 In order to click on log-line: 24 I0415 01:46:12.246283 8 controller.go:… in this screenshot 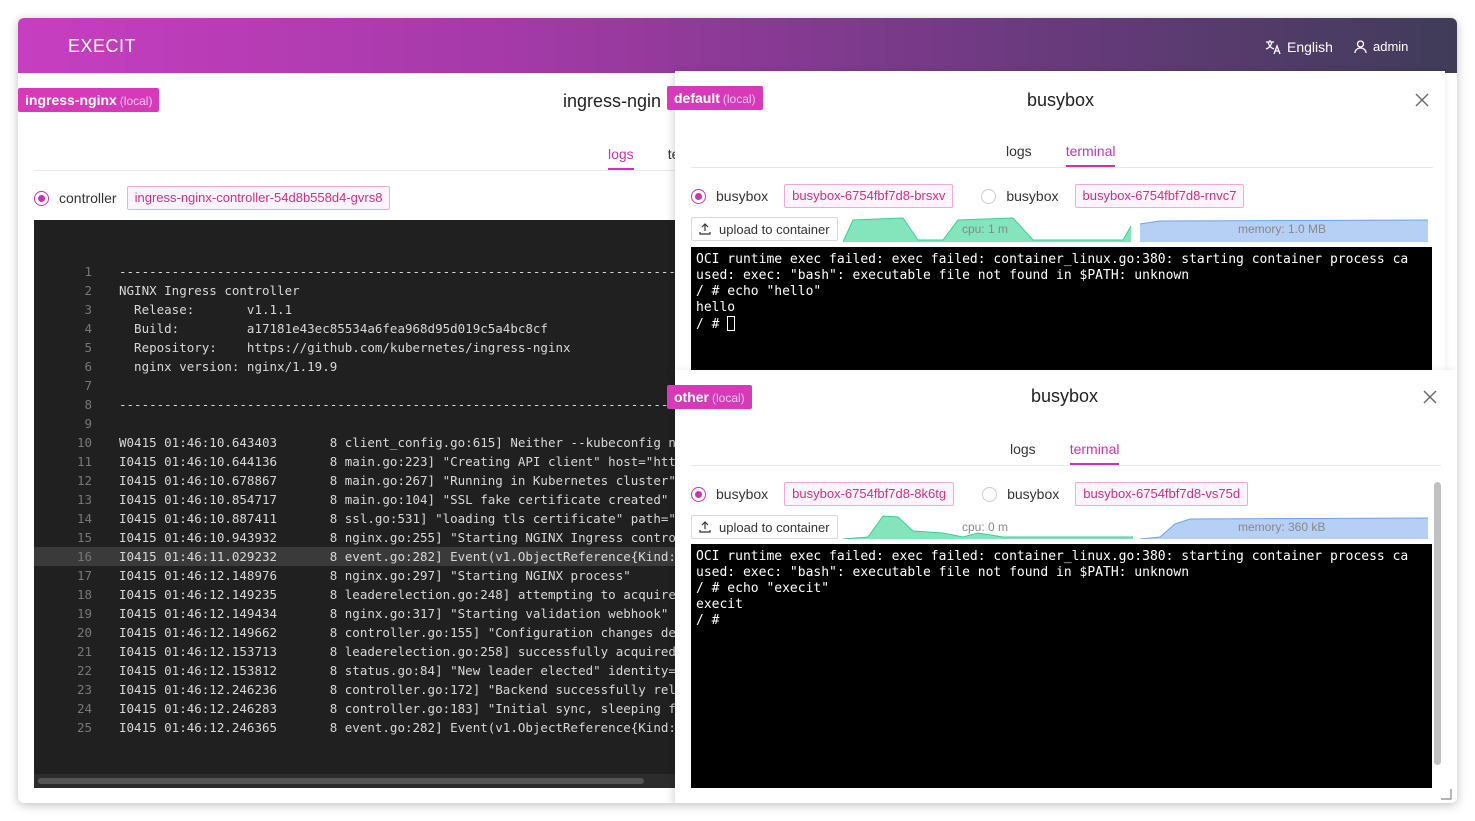, I will do `click(354, 708)`.